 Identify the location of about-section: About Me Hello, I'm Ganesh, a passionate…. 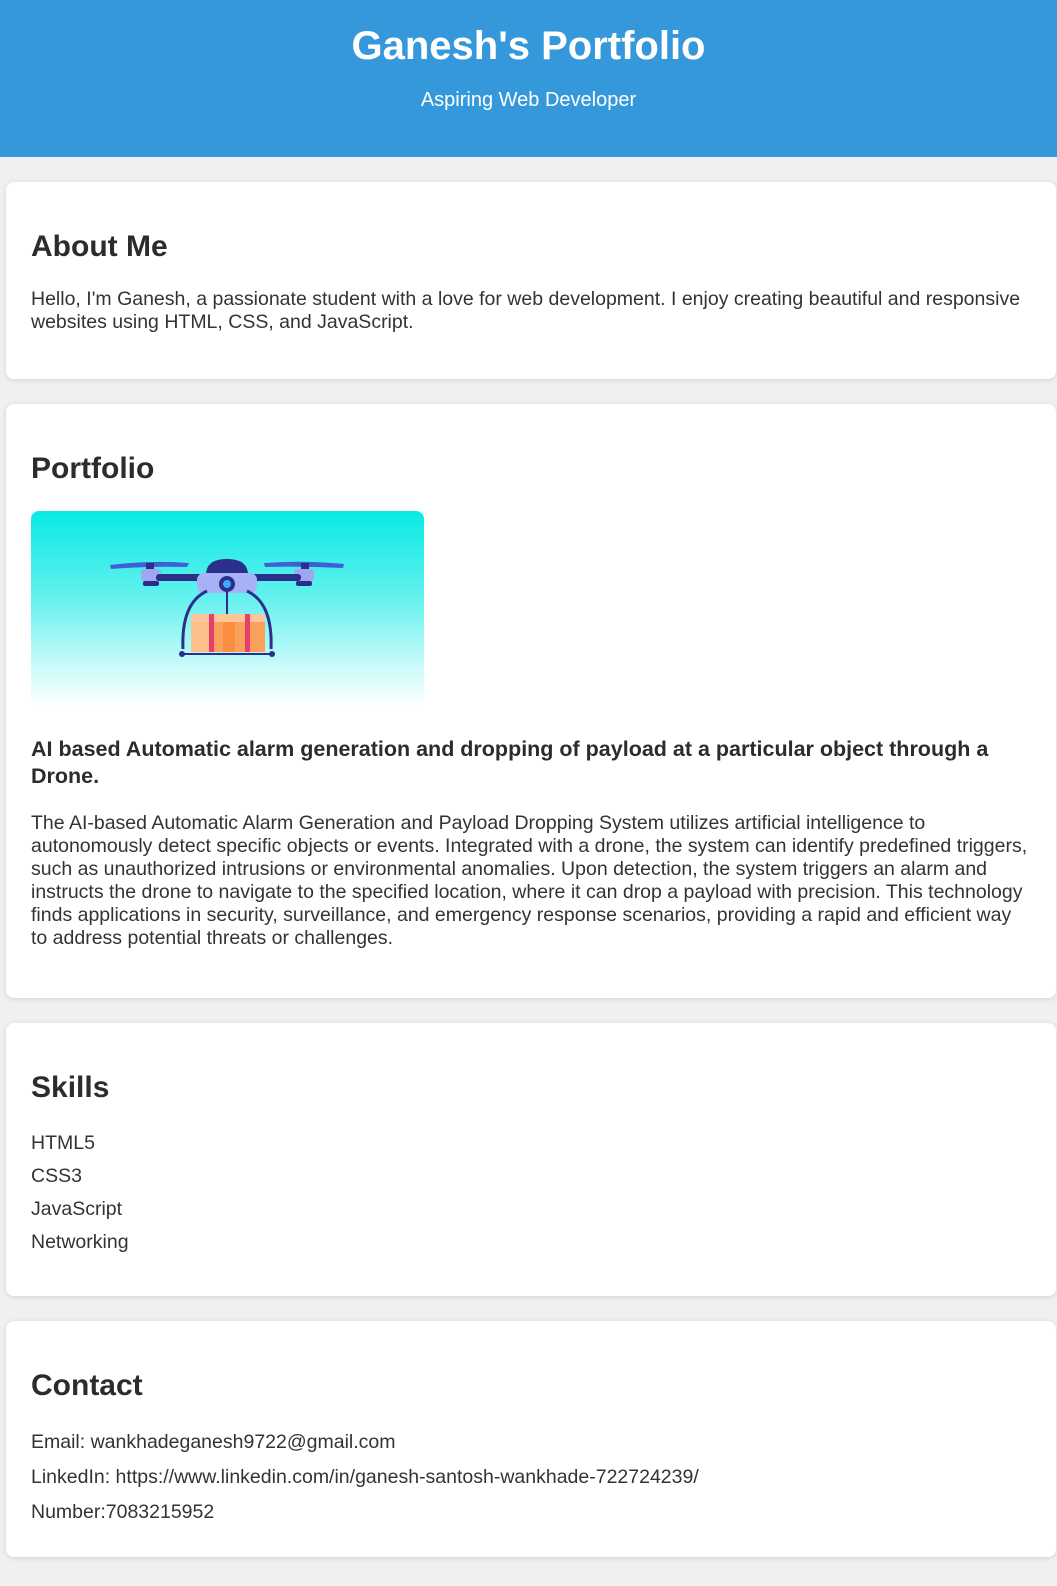
(531, 280).